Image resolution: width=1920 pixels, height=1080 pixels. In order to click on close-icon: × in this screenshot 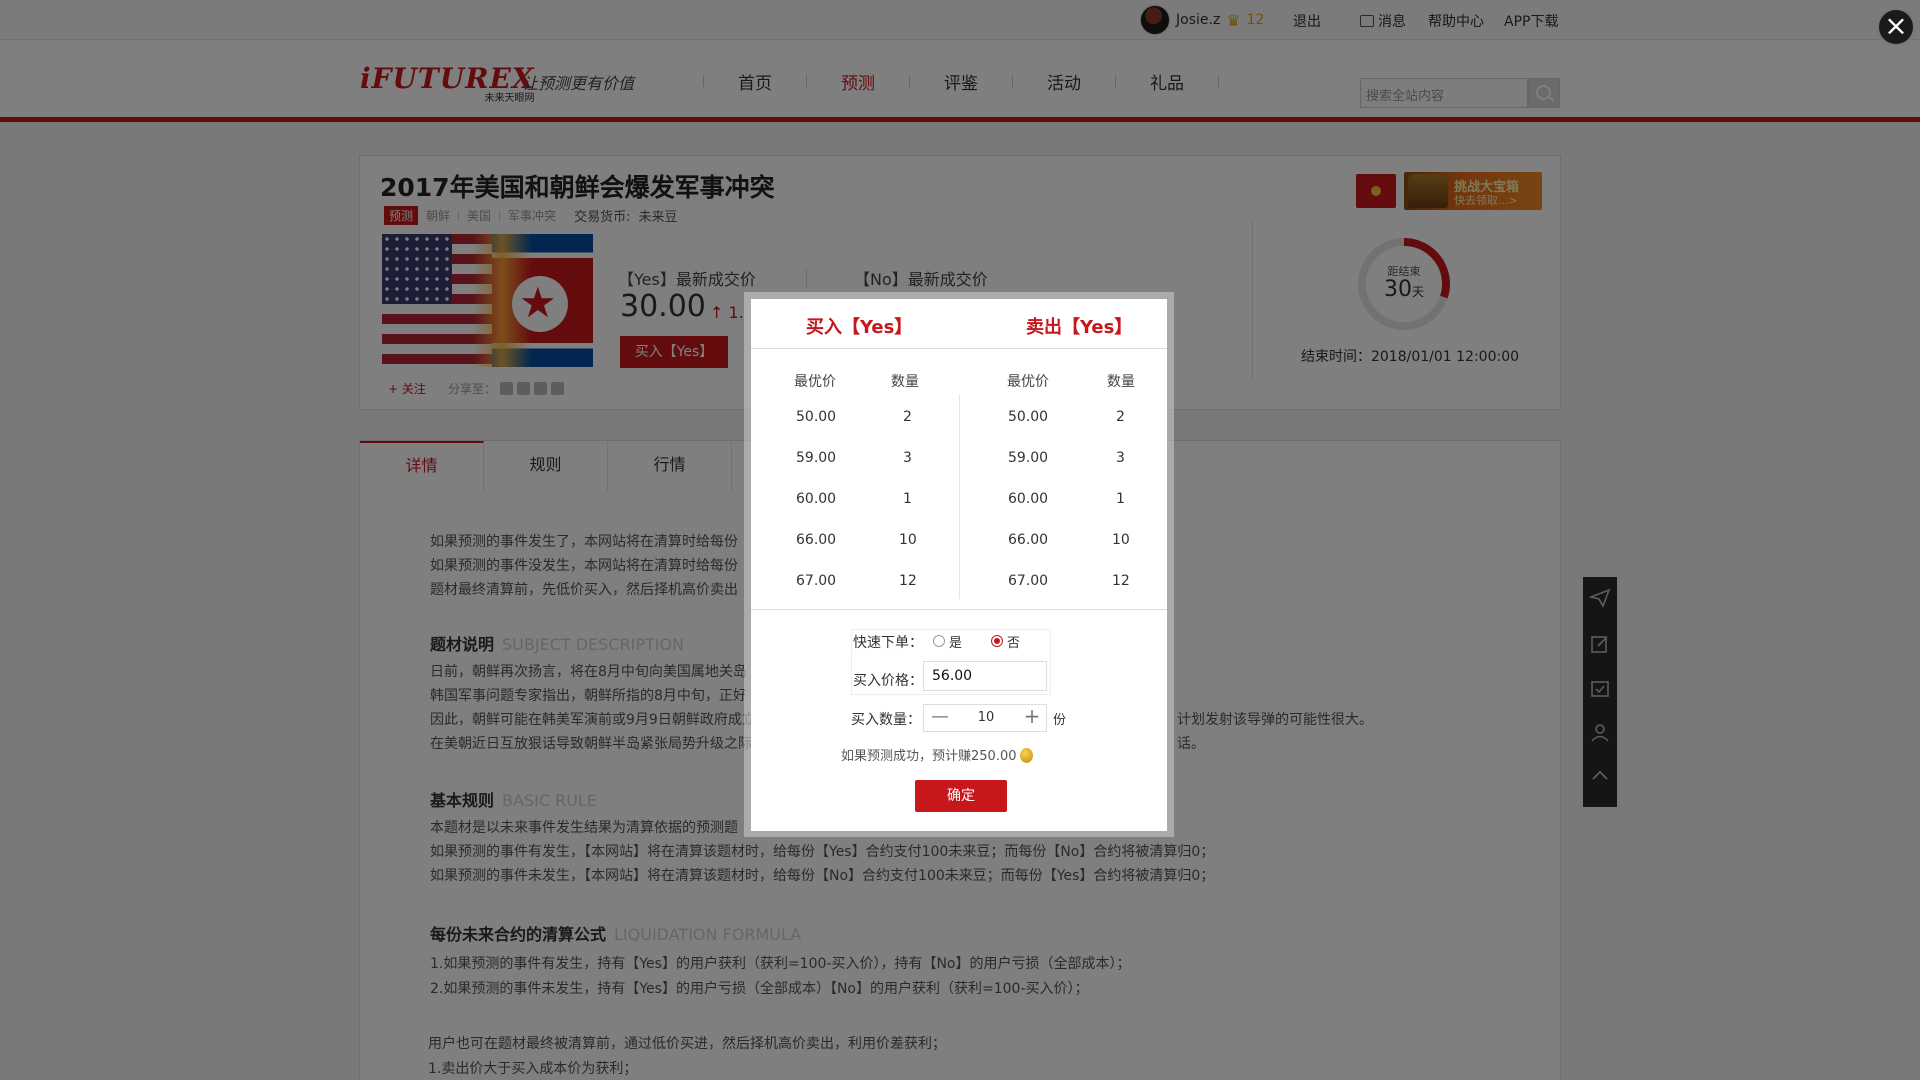, I will do `click(1896, 25)`.